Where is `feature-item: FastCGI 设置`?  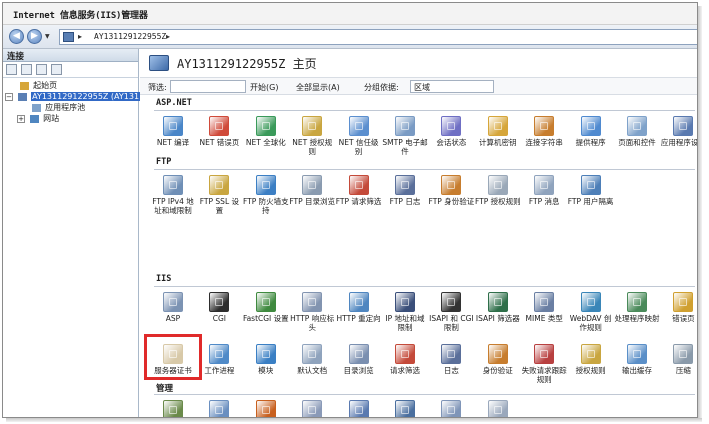
feature-item: FastCGI 设置 is located at coordinates (266, 307).